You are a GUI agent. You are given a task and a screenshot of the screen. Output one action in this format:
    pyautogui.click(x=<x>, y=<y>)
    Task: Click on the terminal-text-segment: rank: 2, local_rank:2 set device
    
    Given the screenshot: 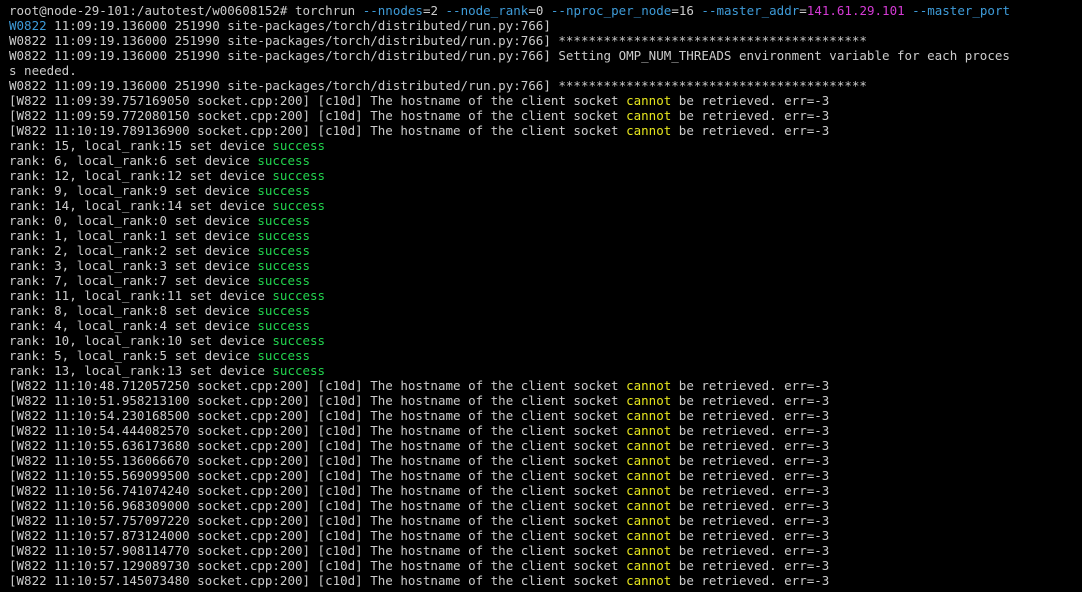 What is the action you would take?
    pyautogui.click(x=133, y=250)
    